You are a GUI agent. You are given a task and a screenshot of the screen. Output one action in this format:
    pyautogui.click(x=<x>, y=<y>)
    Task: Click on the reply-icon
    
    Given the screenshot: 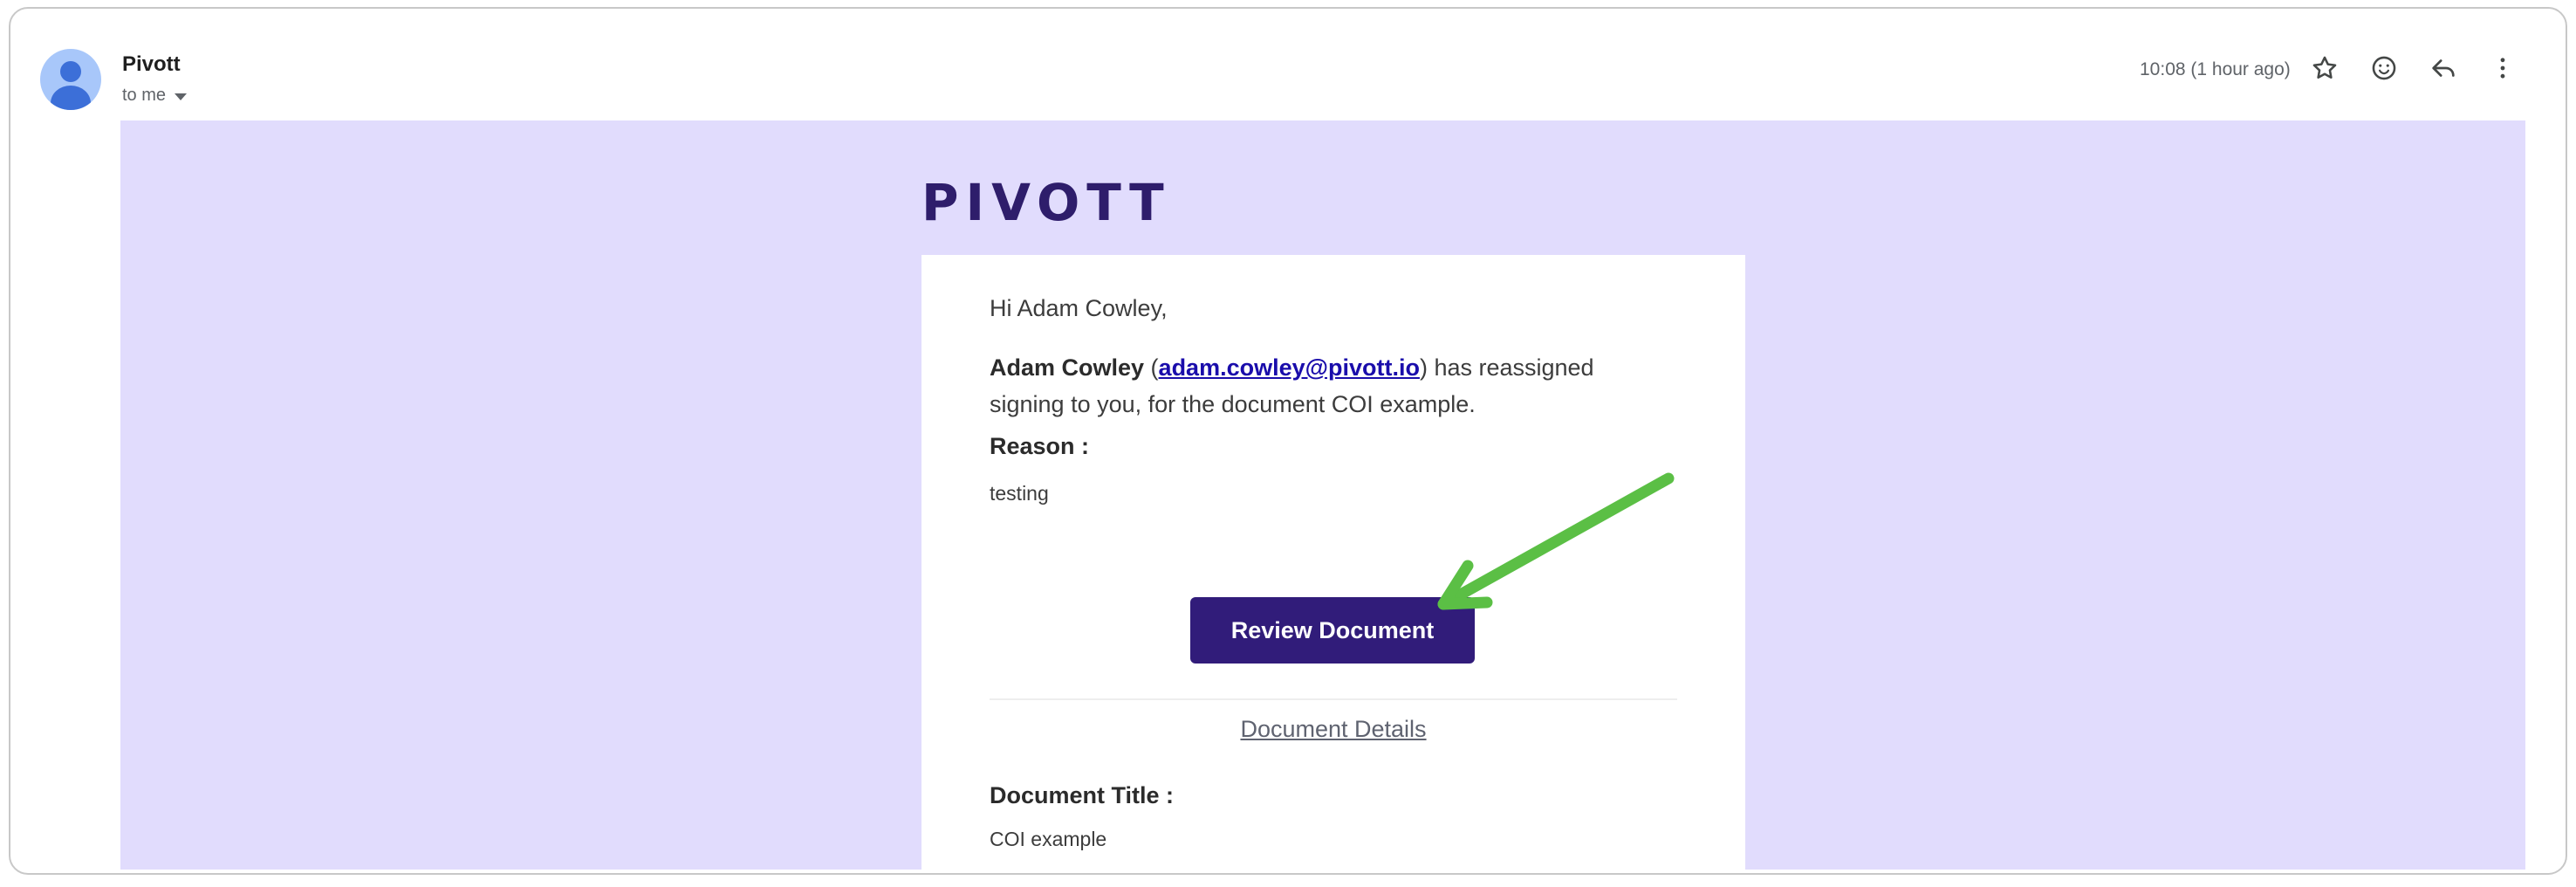 What is the action you would take?
    pyautogui.click(x=2444, y=68)
    